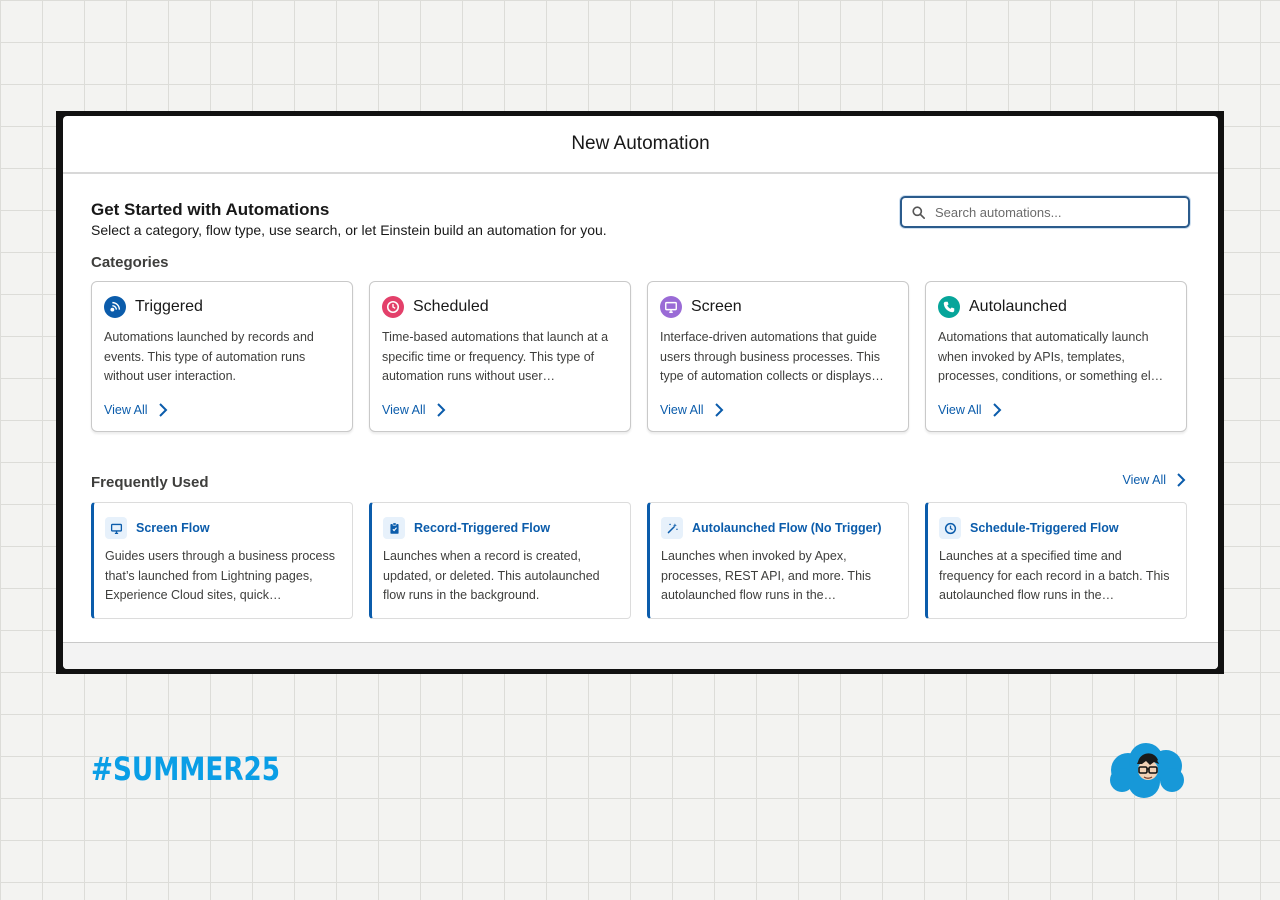  Describe the element at coordinates (482, 528) in the screenshot. I see `flow-title: Record-Triggered Flow` at that location.